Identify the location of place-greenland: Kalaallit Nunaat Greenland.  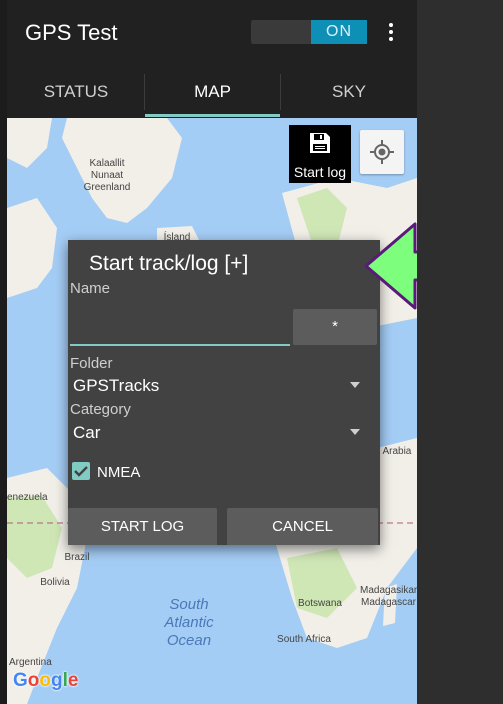
(107, 175).